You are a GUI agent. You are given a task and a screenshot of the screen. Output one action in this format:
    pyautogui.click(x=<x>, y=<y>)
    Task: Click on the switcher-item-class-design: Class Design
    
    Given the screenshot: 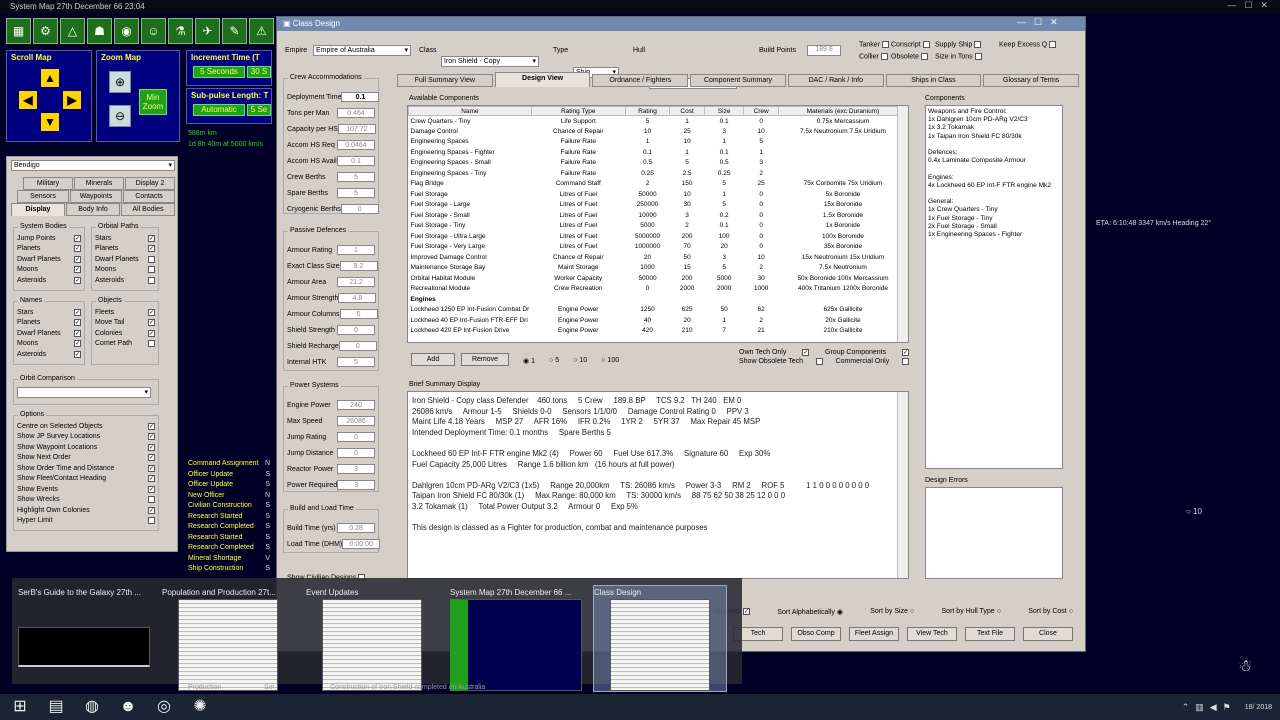 What is the action you would take?
    pyautogui.click(x=660, y=638)
    